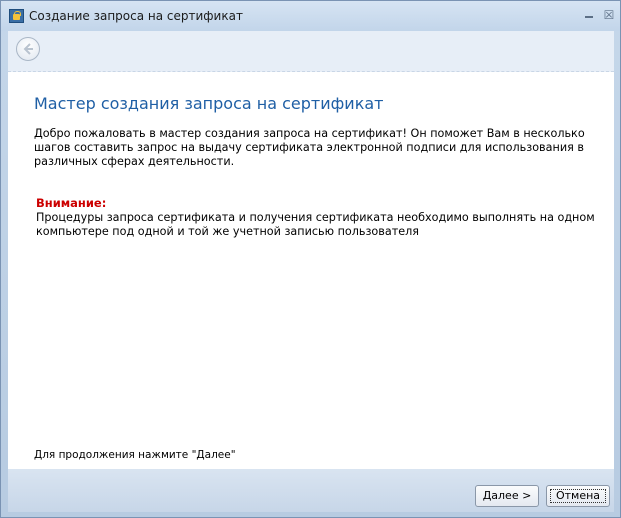 This screenshot has height=518, width=621. Describe the element at coordinates (16, 16) in the screenshot. I see `certificate-lock-icon` at that location.